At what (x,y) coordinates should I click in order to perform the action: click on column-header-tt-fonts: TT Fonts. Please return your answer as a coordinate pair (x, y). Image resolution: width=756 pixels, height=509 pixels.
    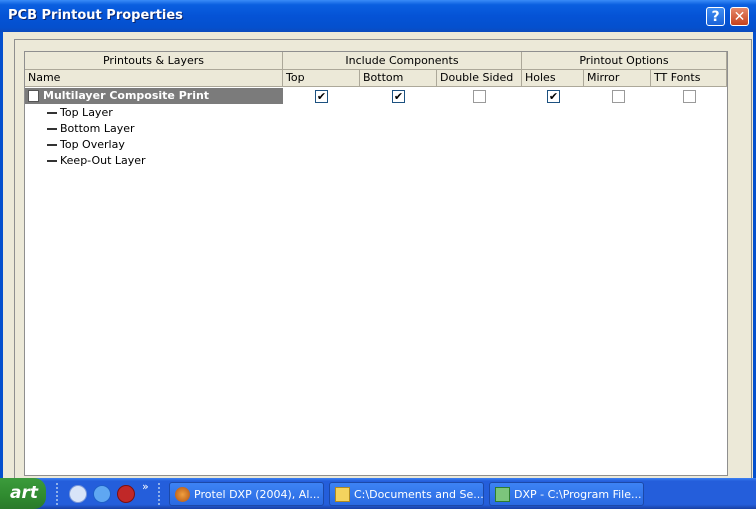
    Looking at the image, I should click on (689, 78).